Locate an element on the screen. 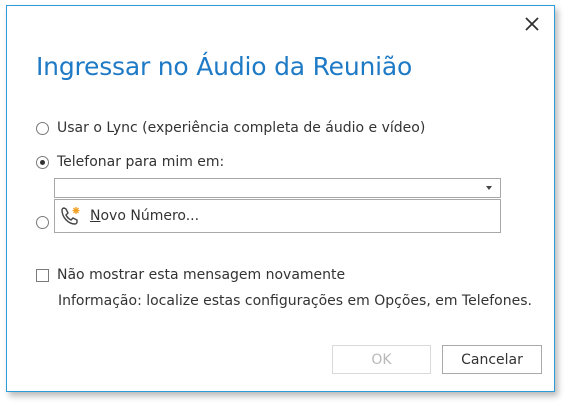 This screenshot has width=566, height=408. dont-show-again-row: Não mostrar esta mensagem novamente is located at coordinates (190, 275).